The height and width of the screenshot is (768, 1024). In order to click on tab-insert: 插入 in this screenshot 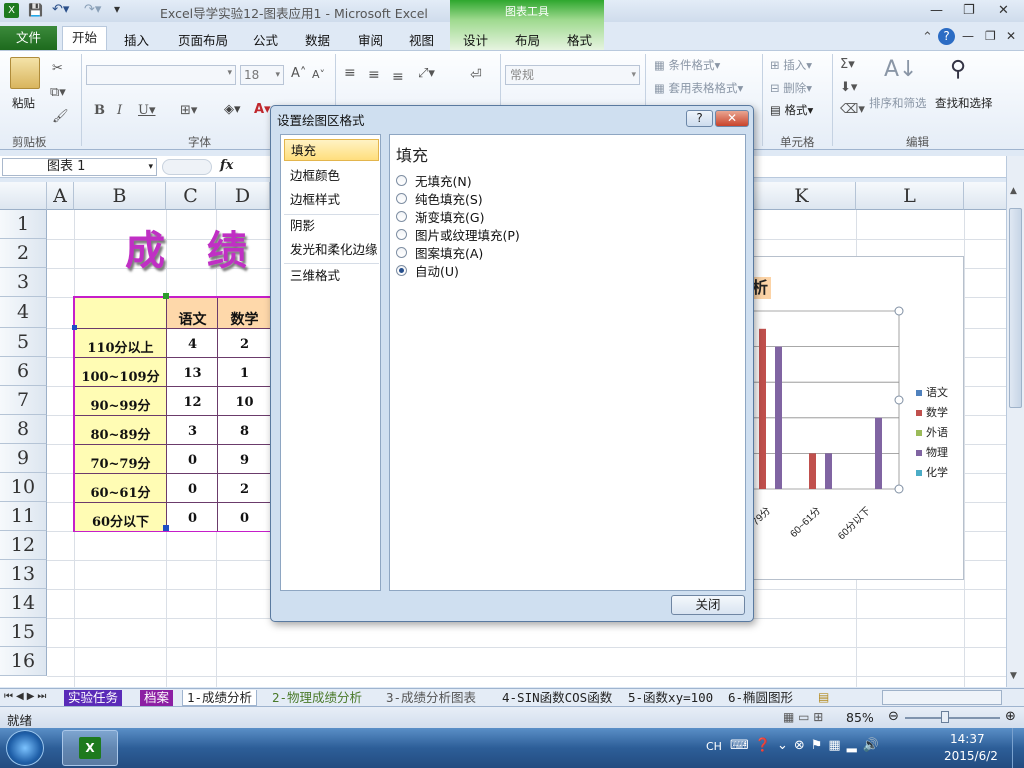, I will do `click(136, 39)`.